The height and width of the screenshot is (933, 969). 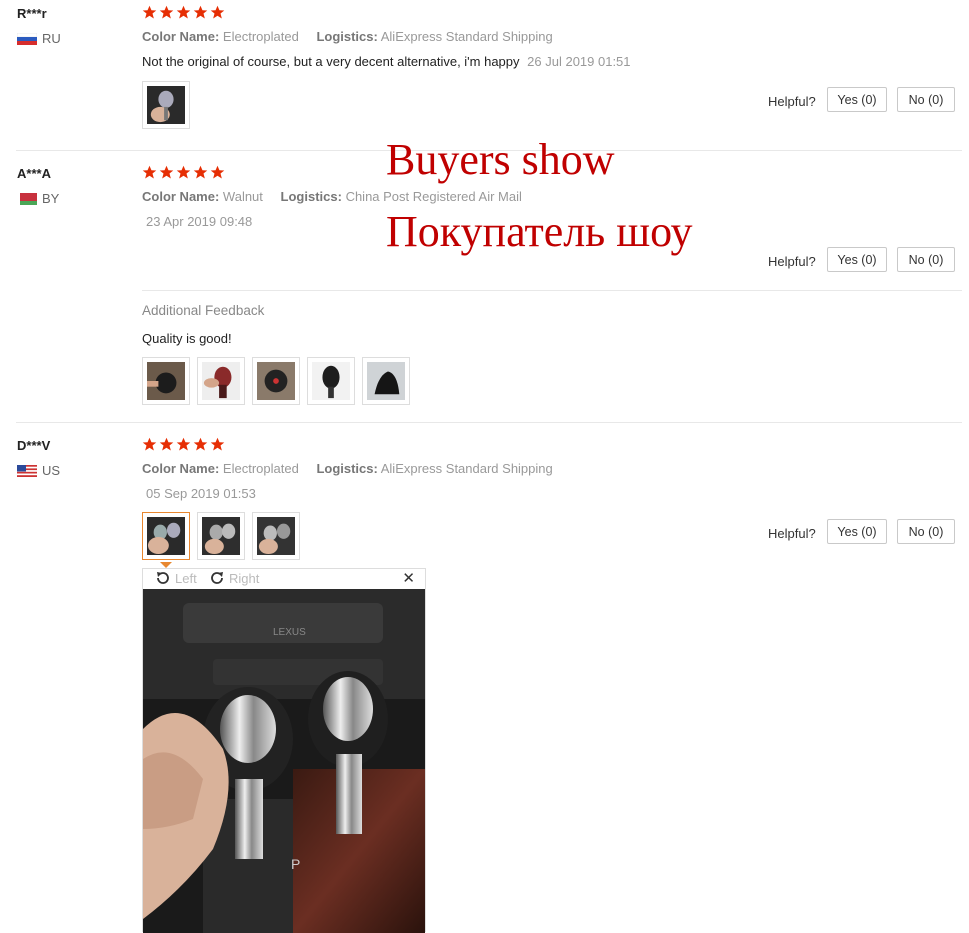 What do you see at coordinates (27, 38) in the screenshot?
I see `flag-ru-icon` at bounding box center [27, 38].